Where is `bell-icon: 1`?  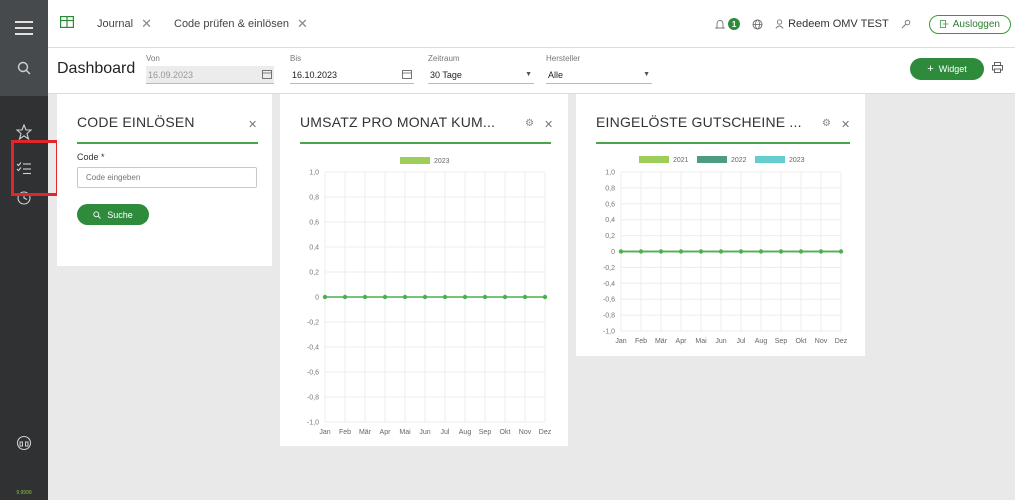 bell-icon: 1 is located at coordinates (728, 24).